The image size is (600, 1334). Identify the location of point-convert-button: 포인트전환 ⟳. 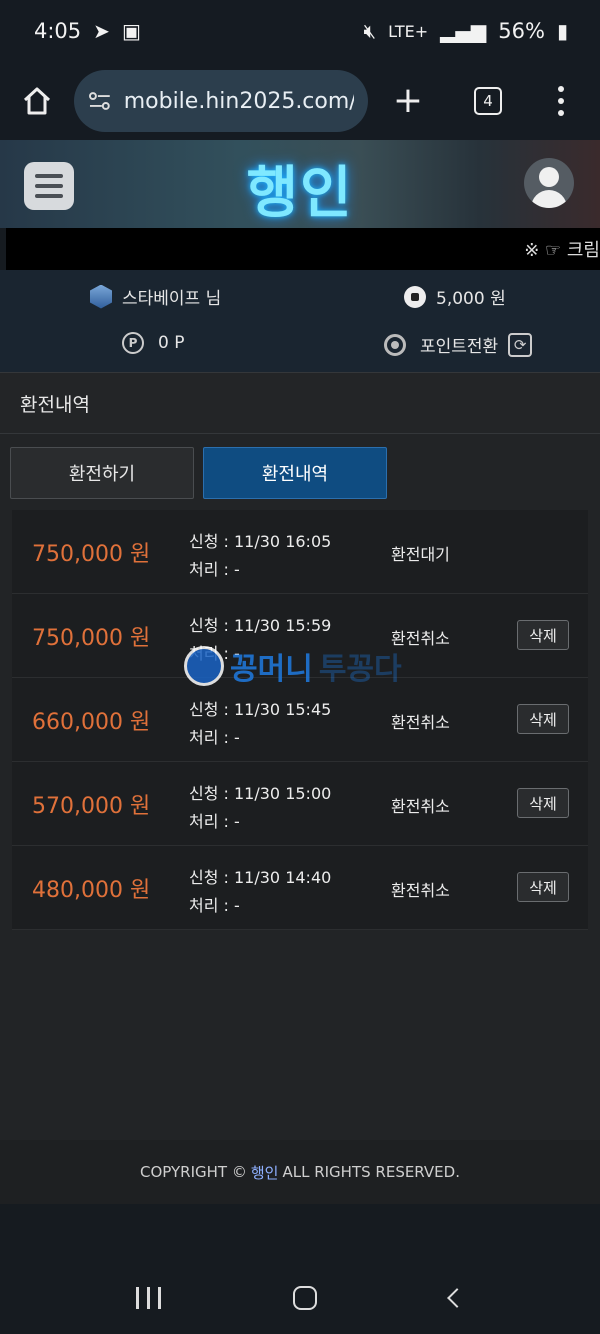
(458, 344).